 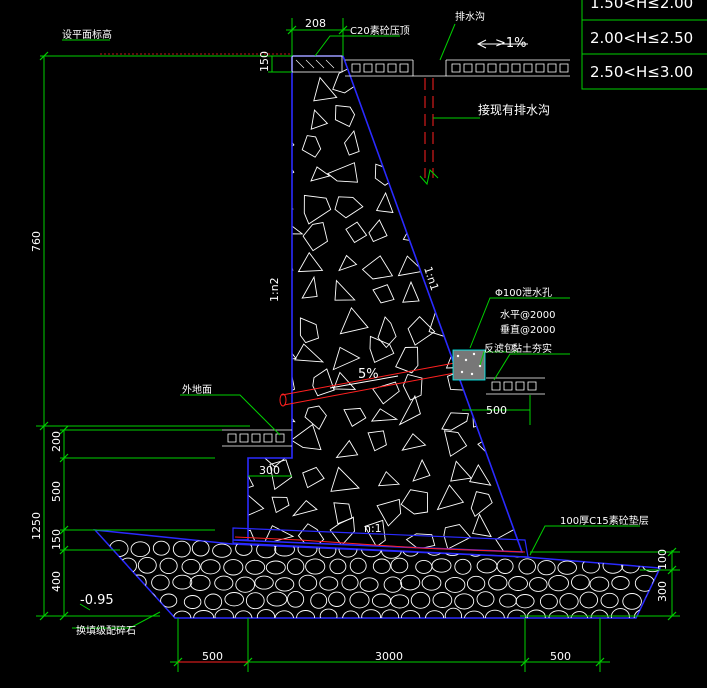 What do you see at coordinates (36, 526) in the screenshot?
I see `dim-1250: 1250` at bounding box center [36, 526].